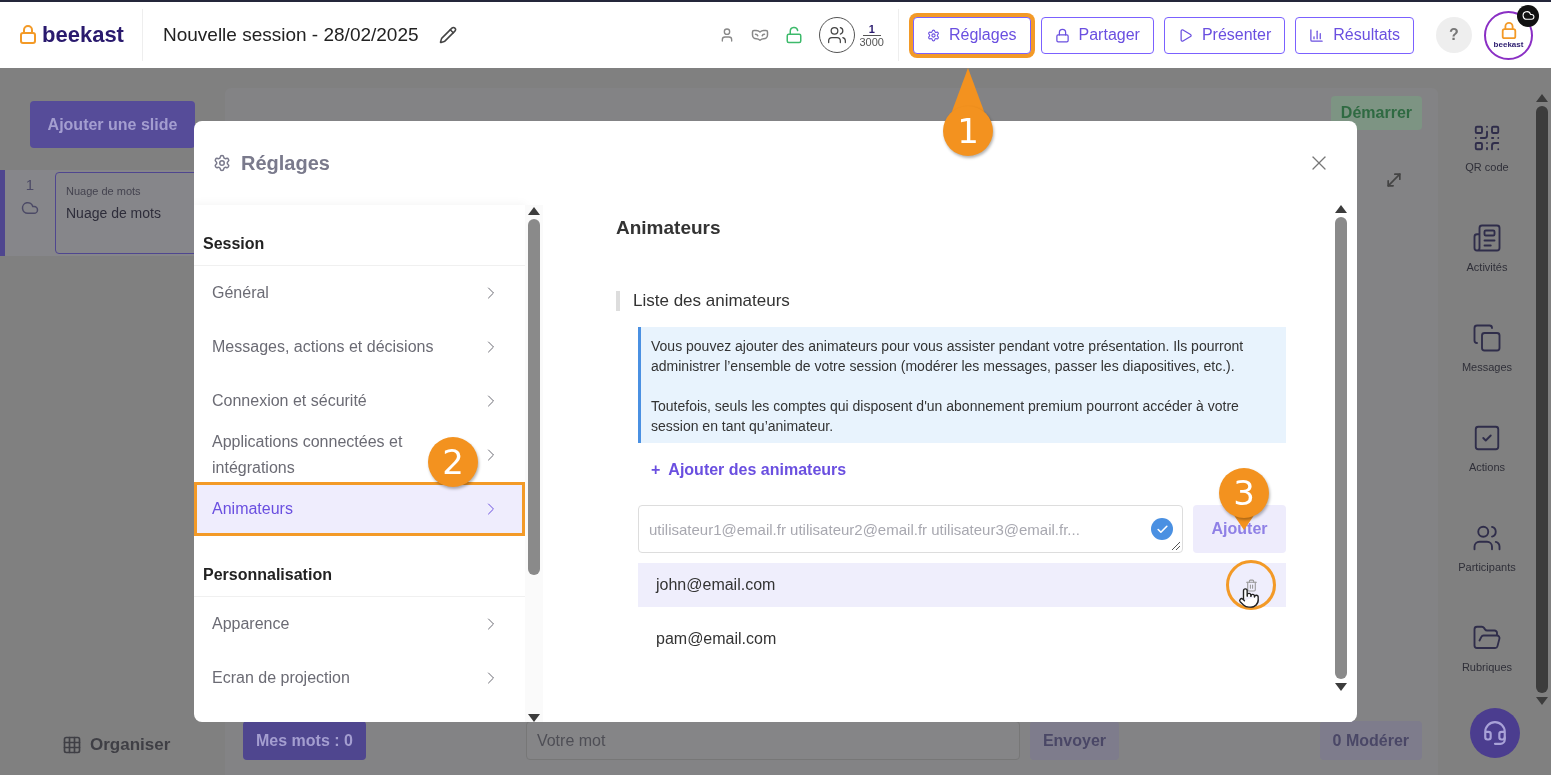 The height and width of the screenshot is (775, 1551). What do you see at coordinates (945, 416) in the screenshot?
I see `info-text: Toutefois, seuls les comptes qui disposent d'un abonnement premium pourront accéder à votre session en tant qu’animateur.` at bounding box center [945, 416].